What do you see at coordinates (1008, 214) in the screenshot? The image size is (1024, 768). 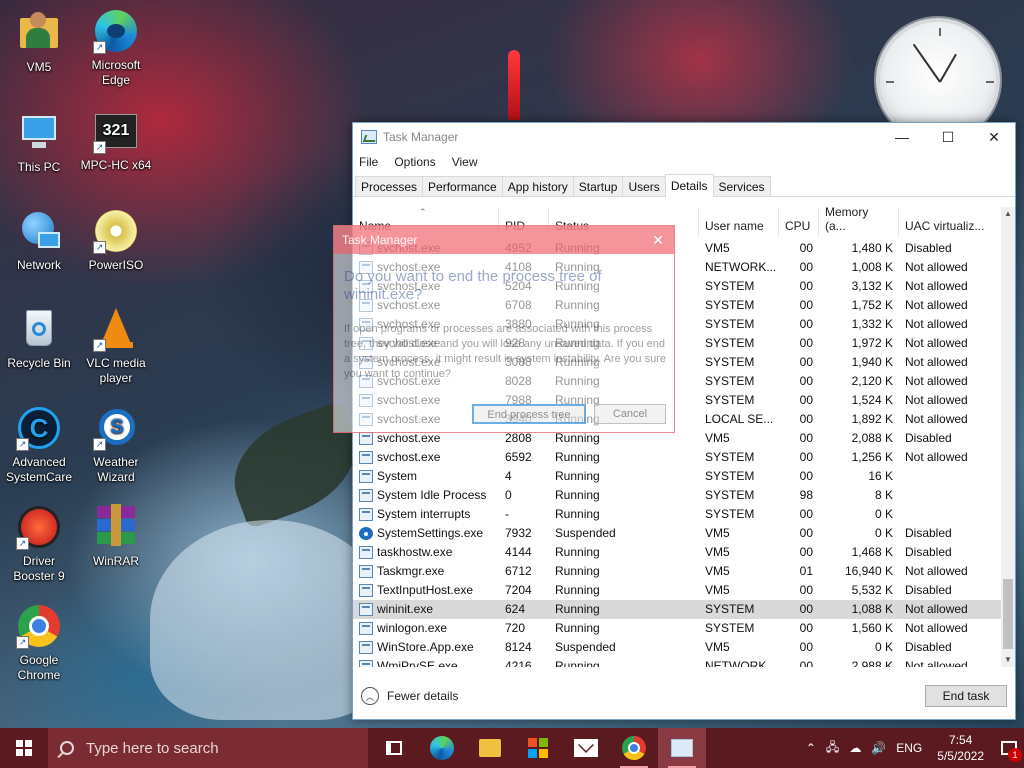 I see `scroll-up-icon: ▲` at bounding box center [1008, 214].